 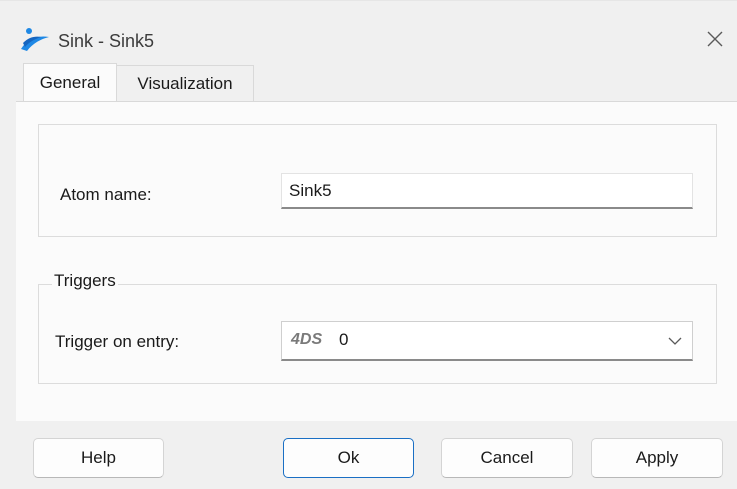 I want to click on trigger-on-entry-label: Trigger on entry:, so click(x=117, y=341).